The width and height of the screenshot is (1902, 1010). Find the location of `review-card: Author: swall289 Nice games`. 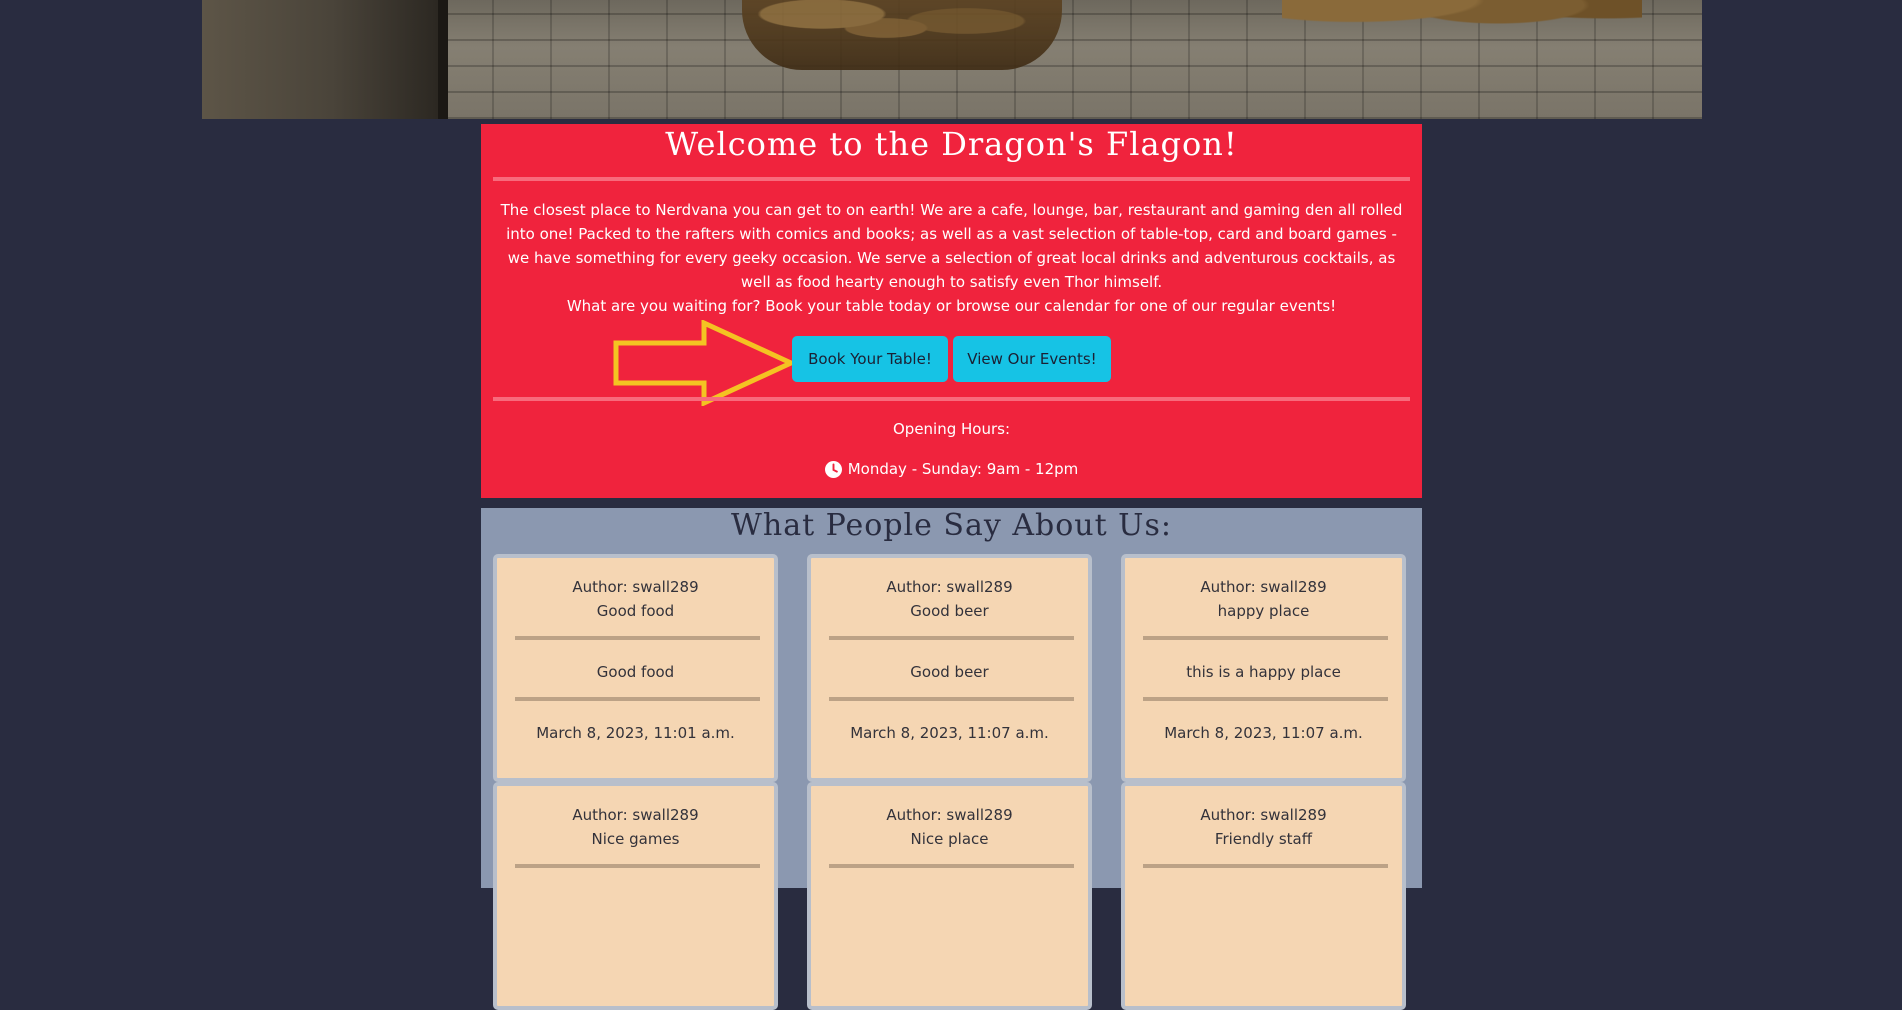

review-card: Author: swall289 Nice games is located at coordinates (635, 896).